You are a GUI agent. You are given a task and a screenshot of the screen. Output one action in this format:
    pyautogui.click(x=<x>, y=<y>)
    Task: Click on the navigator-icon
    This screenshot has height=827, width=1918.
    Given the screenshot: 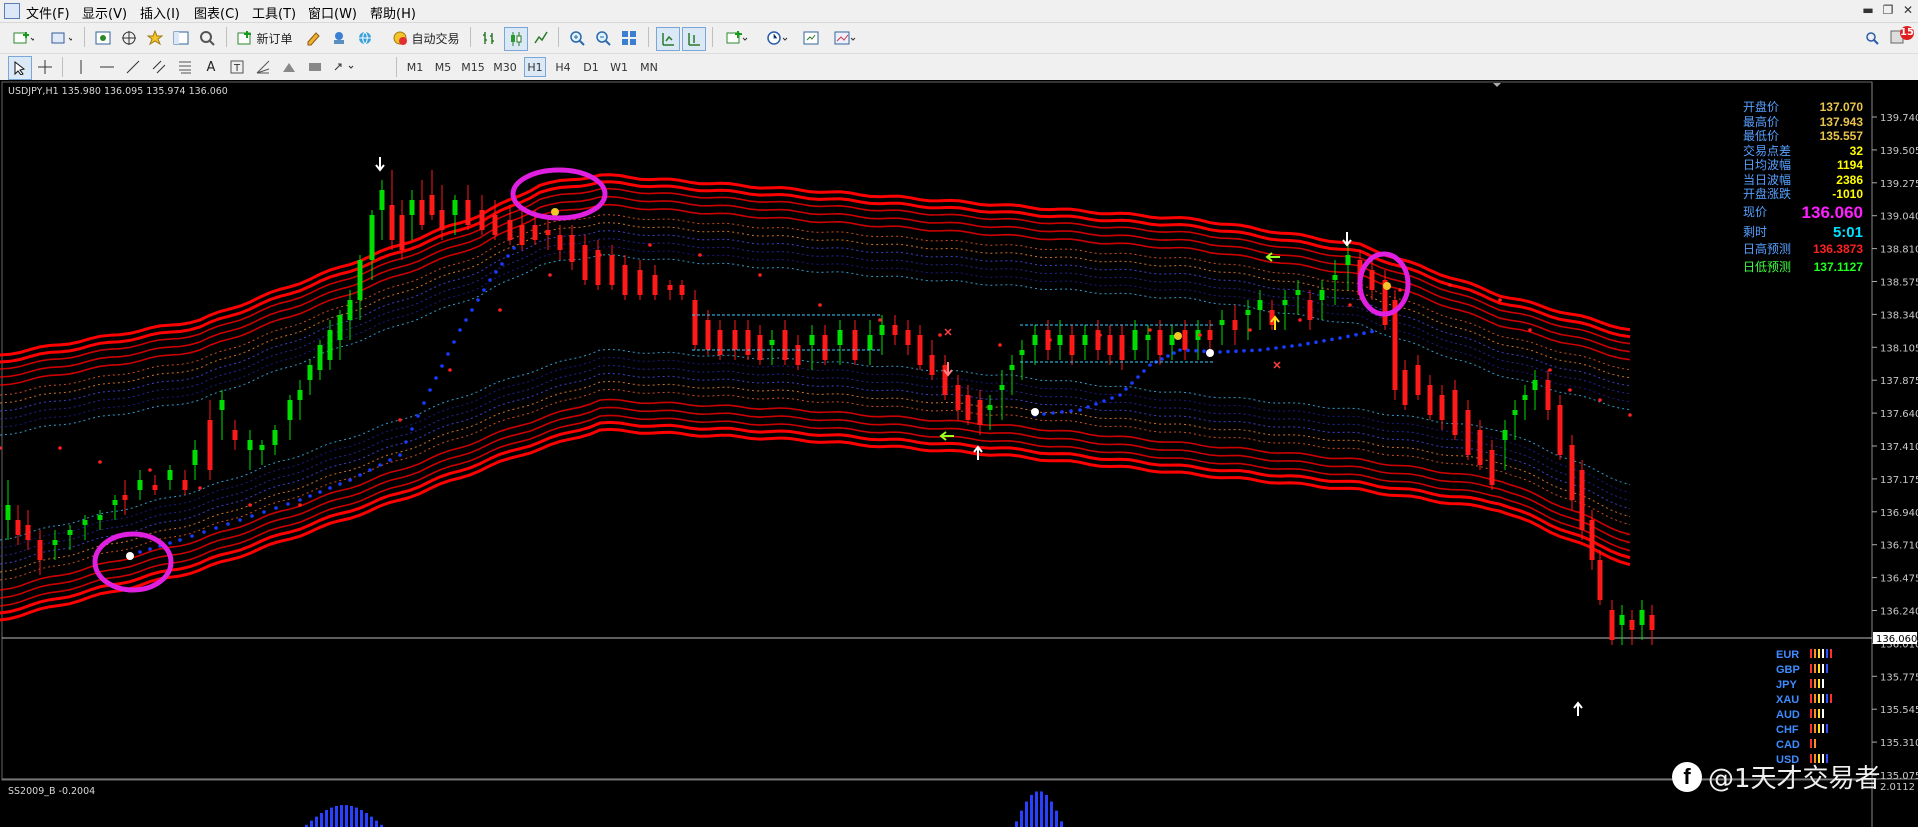 What is the action you would take?
    pyautogui.click(x=129, y=38)
    